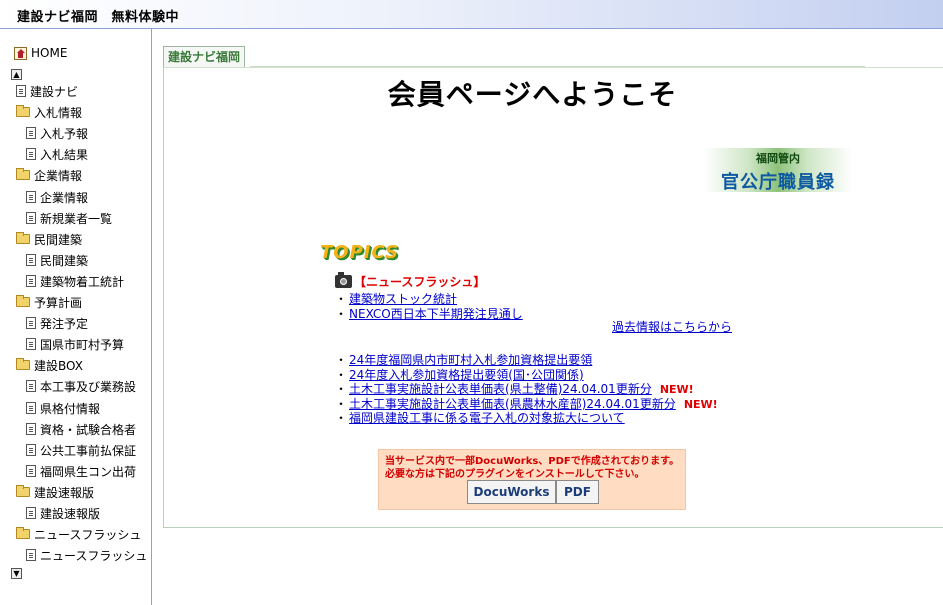 The image size is (943, 605). Describe the element at coordinates (88, 450) in the screenshot. I see `sidebar-item-label: 公共工事前払保証` at that location.